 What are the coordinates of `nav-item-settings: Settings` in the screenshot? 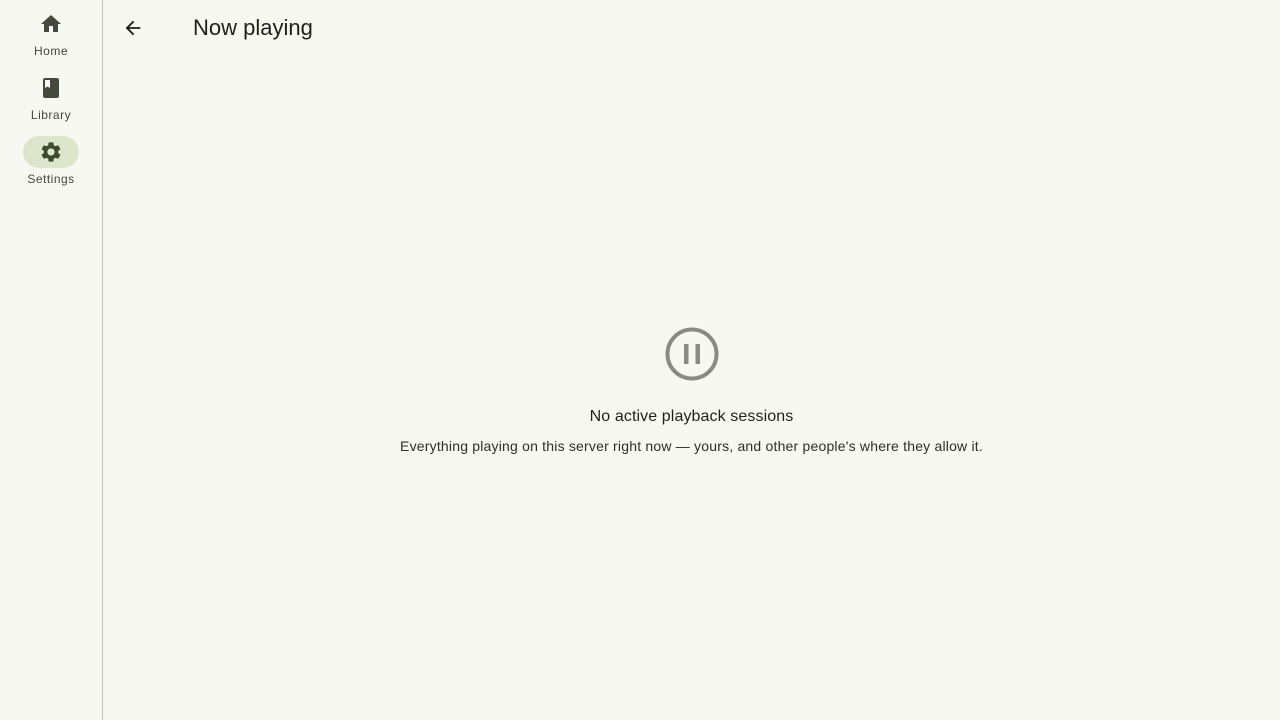 It's located at (51, 168).